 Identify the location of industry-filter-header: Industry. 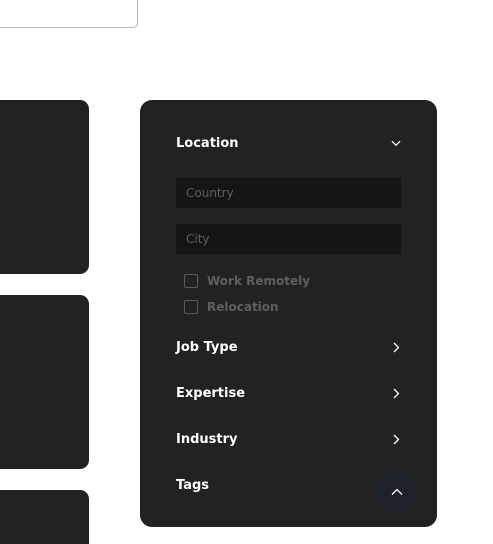
(288, 439).